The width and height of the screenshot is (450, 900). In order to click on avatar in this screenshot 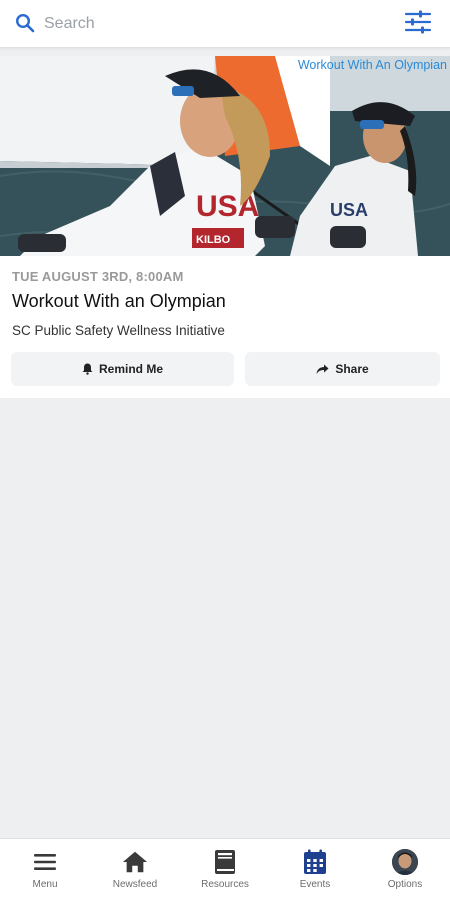, I will do `click(405, 862)`.